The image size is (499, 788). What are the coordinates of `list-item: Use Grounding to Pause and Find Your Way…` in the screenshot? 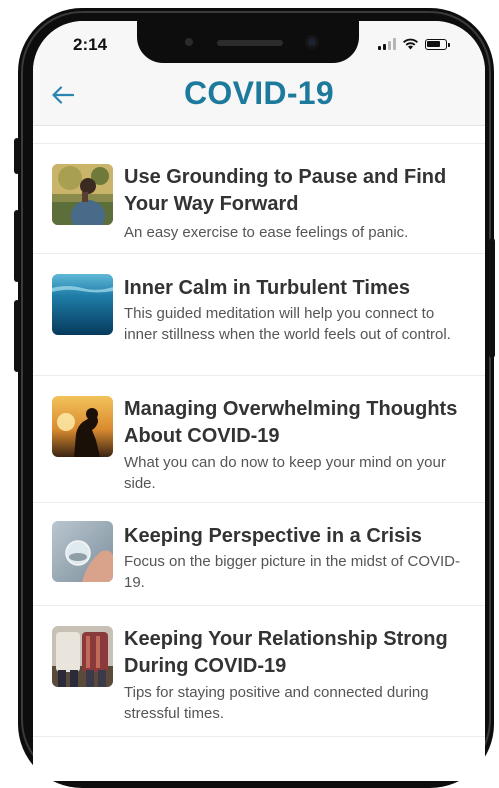 It's located at (259, 198).